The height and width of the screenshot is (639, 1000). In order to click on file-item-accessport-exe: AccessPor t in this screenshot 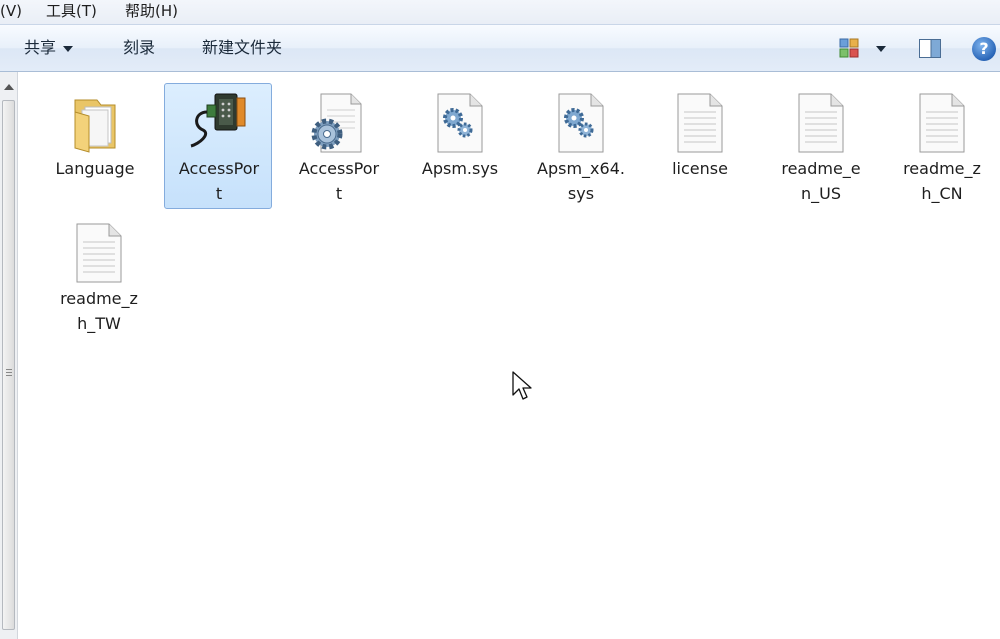, I will do `click(218, 146)`.